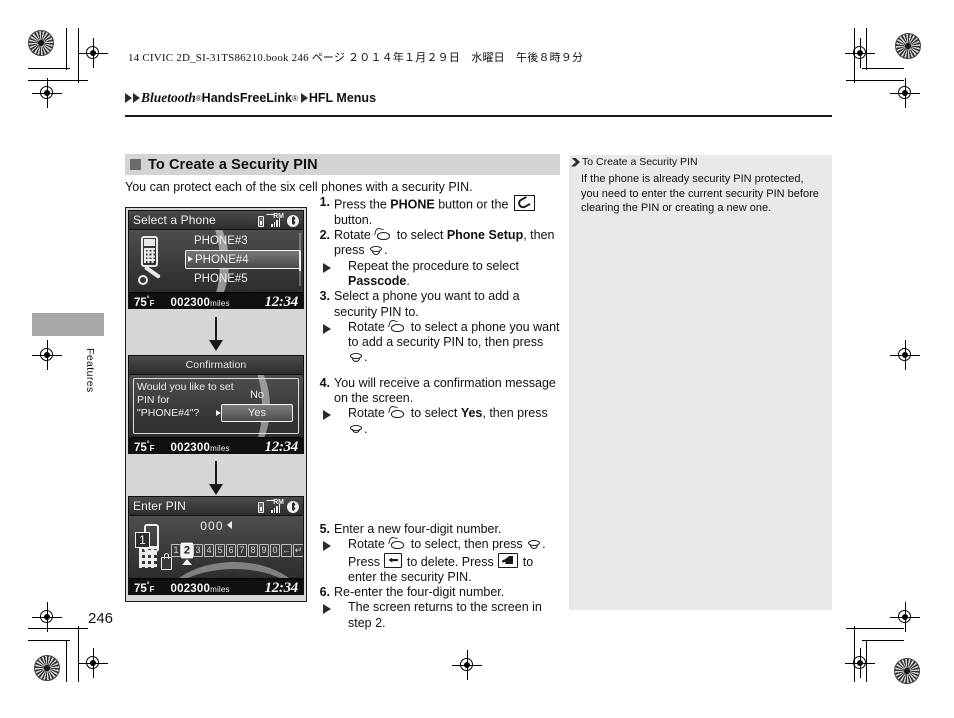  What do you see at coordinates (575, 162) in the screenshot?
I see `note-marker-icon` at bounding box center [575, 162].